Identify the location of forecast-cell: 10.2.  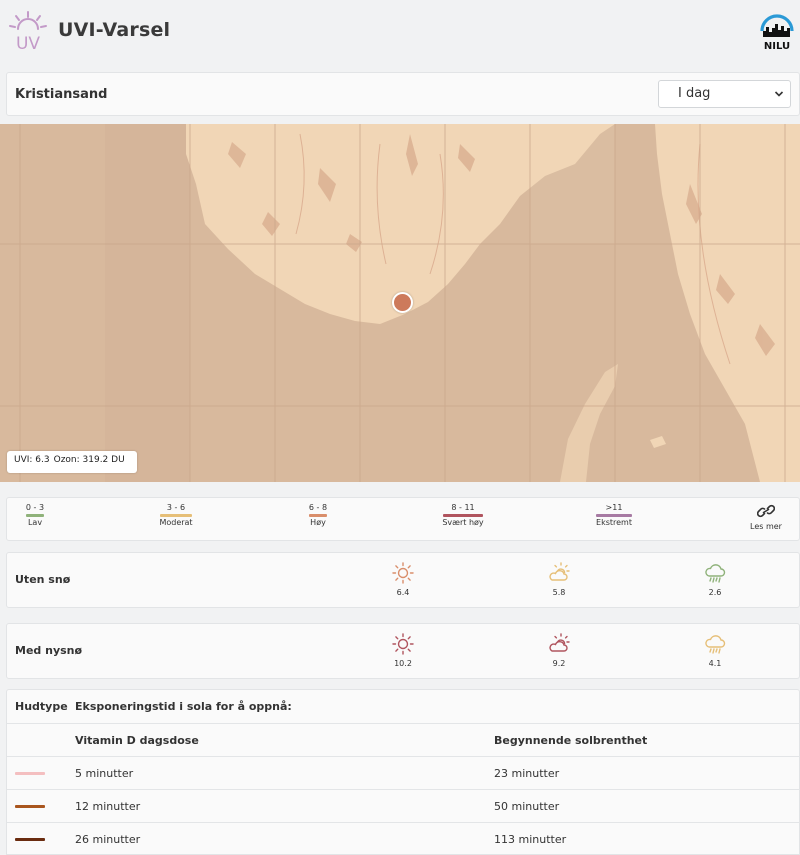
(403, 650).